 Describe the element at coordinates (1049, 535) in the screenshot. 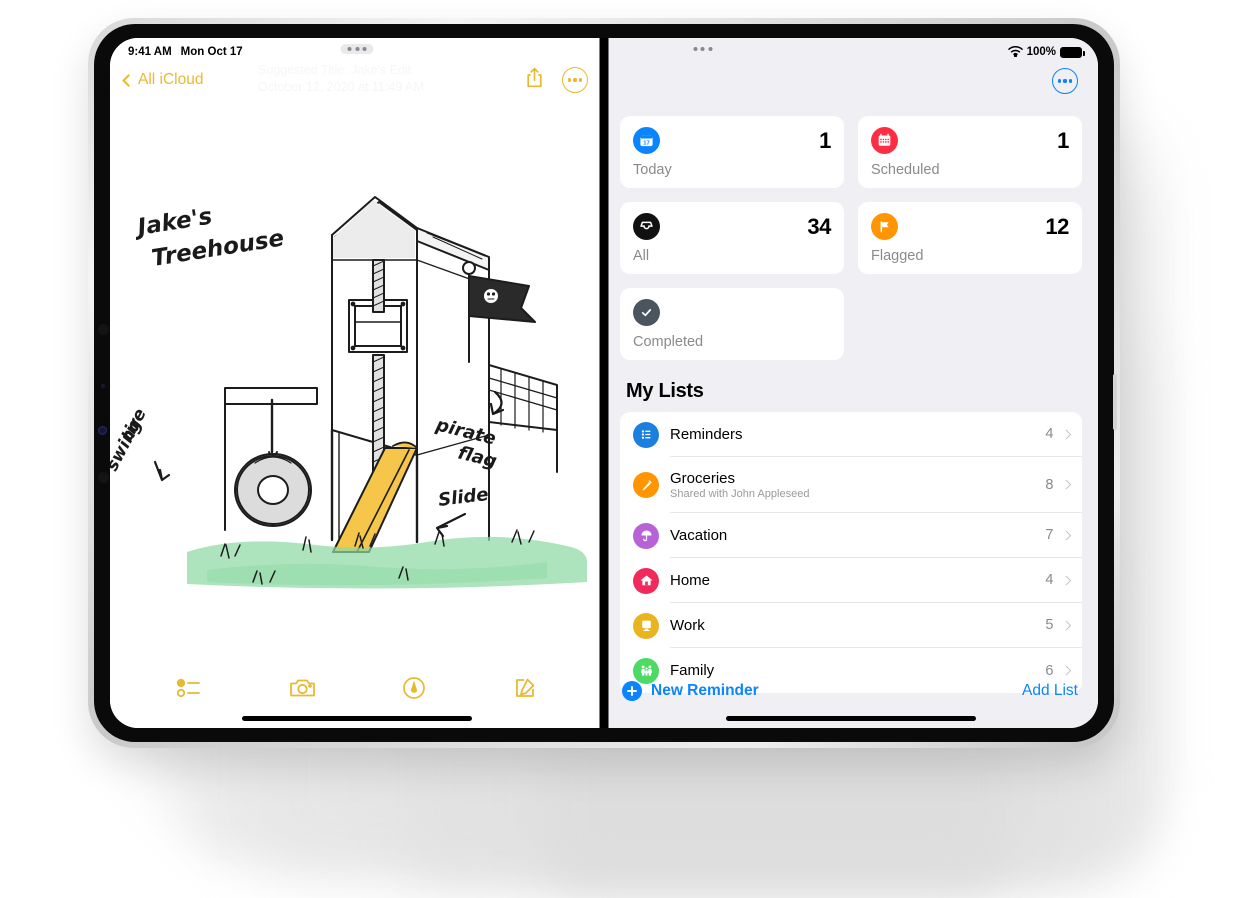

I see `list-item-count: 7` at that location.